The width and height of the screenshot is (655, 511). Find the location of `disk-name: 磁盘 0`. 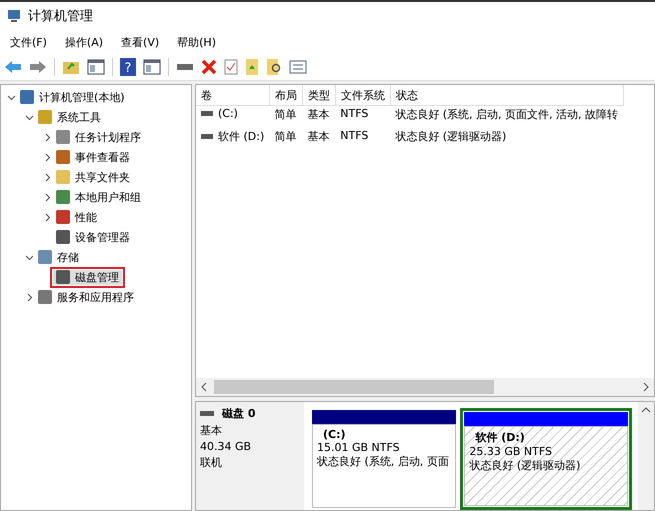

disk-name: 磁盘 0 is located at coordinates (239, 413).